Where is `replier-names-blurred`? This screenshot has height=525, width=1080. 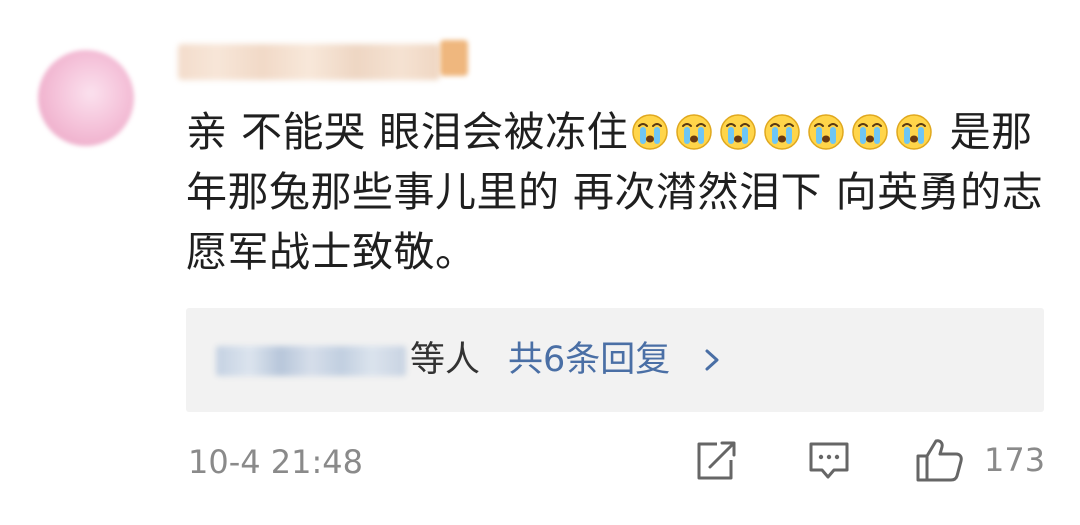
replier-names-blurred is located at coordinates (311, 361).